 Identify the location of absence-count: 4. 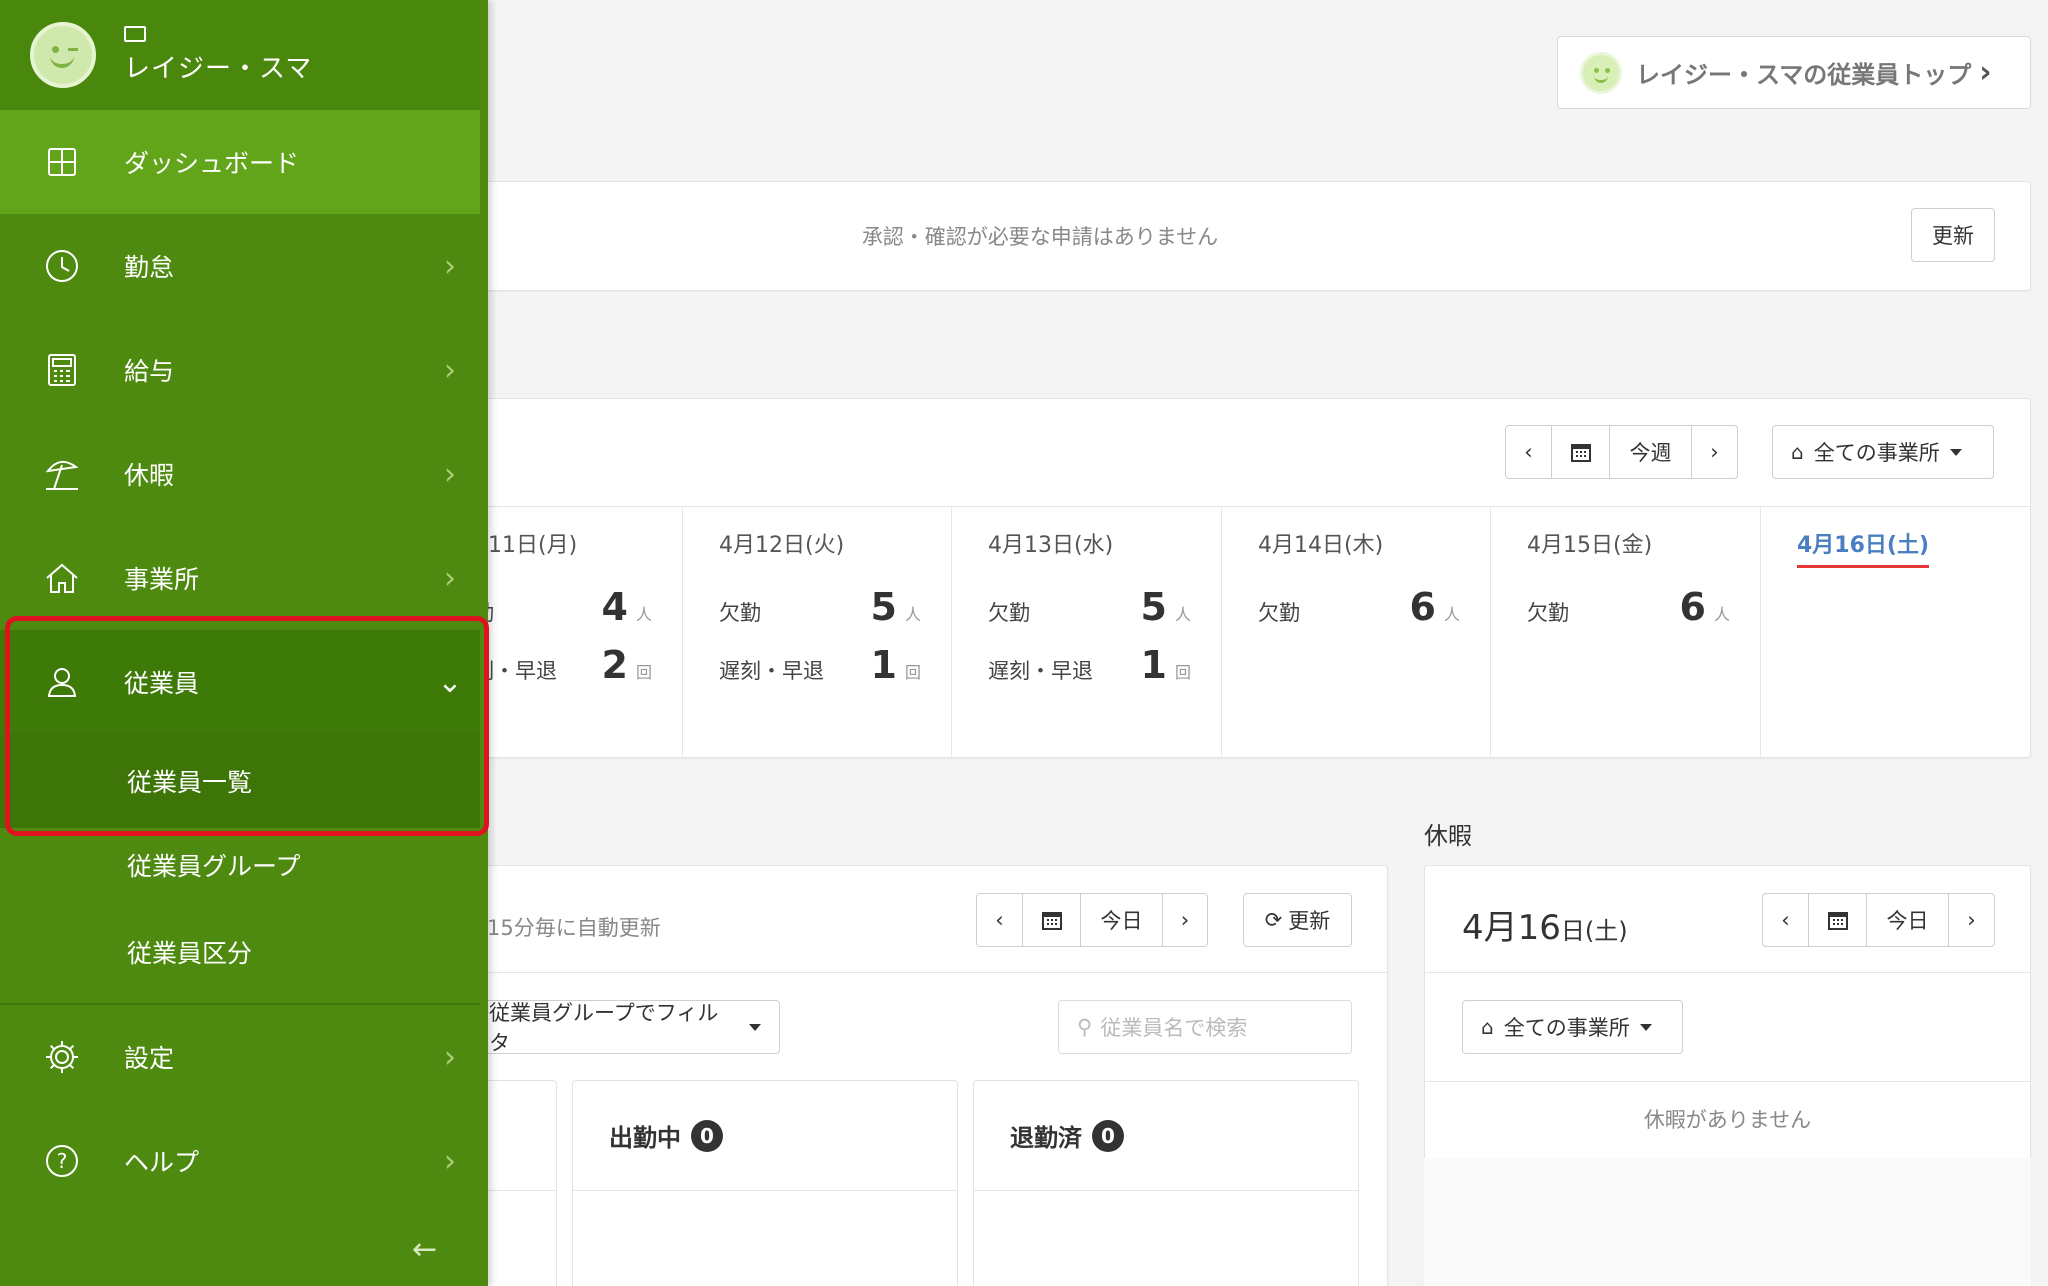
(614, 607).